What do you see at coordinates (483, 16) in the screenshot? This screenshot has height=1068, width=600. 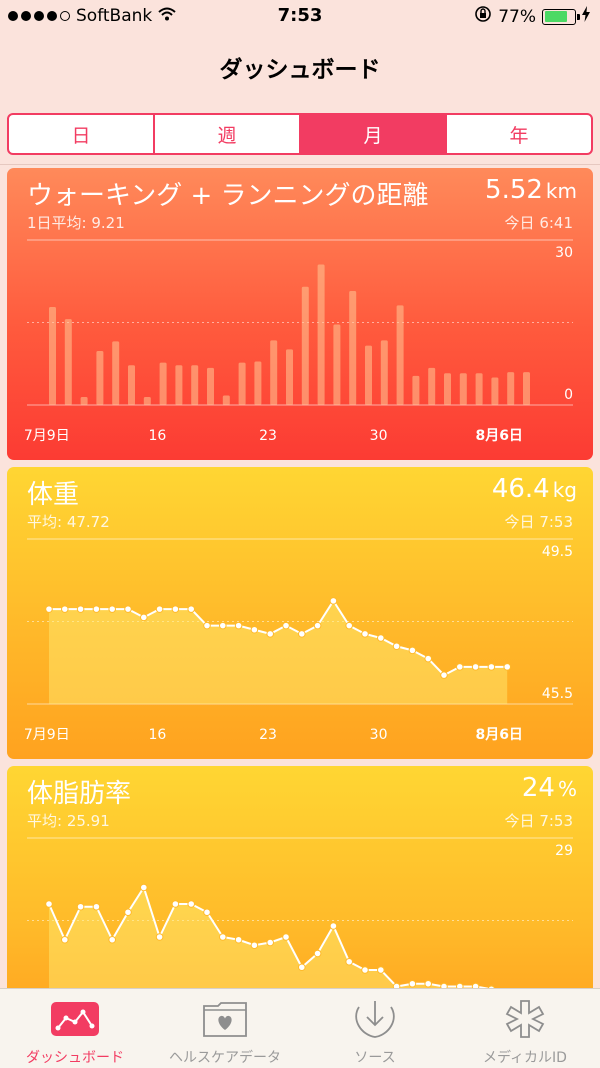 I see `rotation-lock-icon` at bounding box center [483, 16].